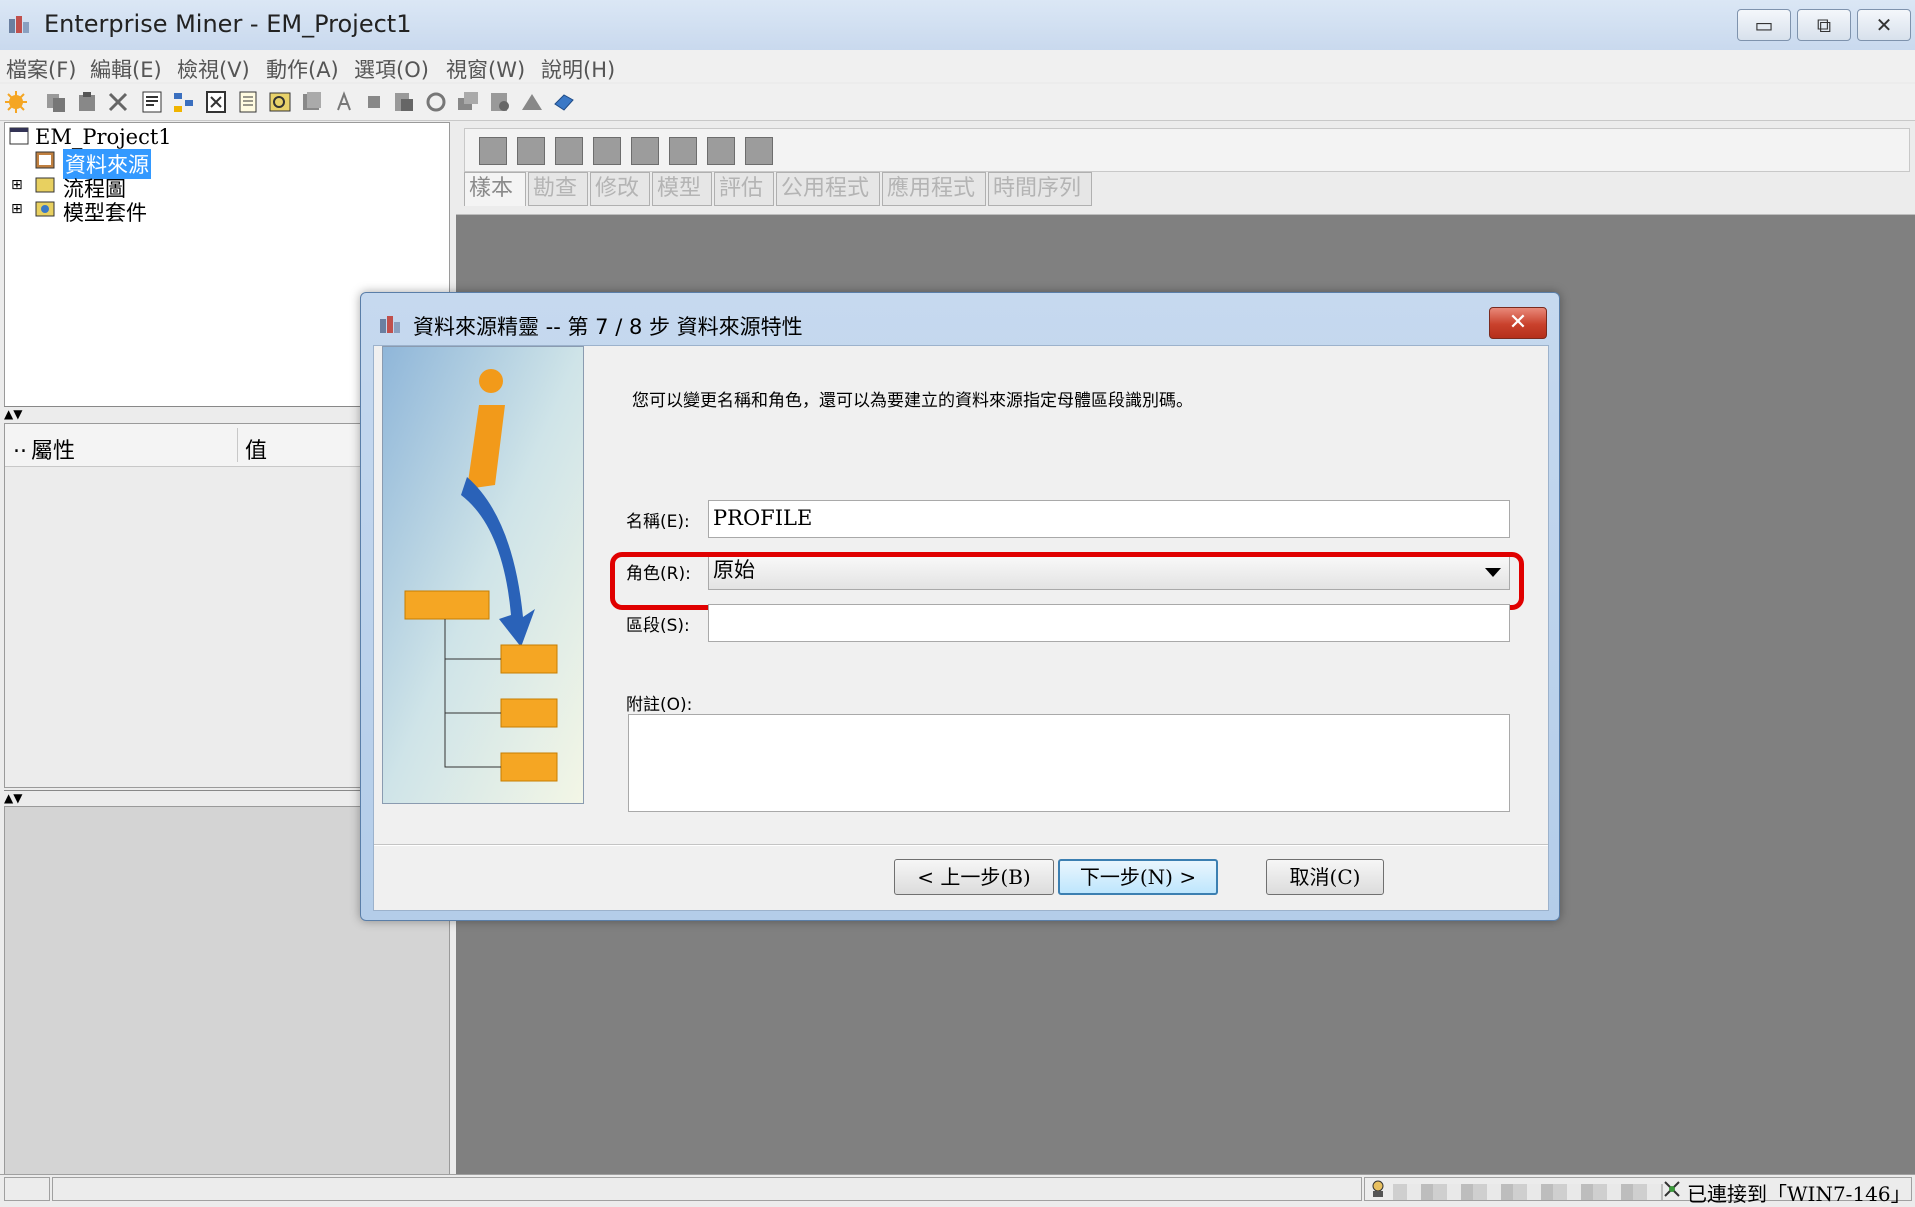 The image size is (1915, 1207). Describe the element at coordinates (16, 102) in the screenshot. I see `new-icon` at that location.